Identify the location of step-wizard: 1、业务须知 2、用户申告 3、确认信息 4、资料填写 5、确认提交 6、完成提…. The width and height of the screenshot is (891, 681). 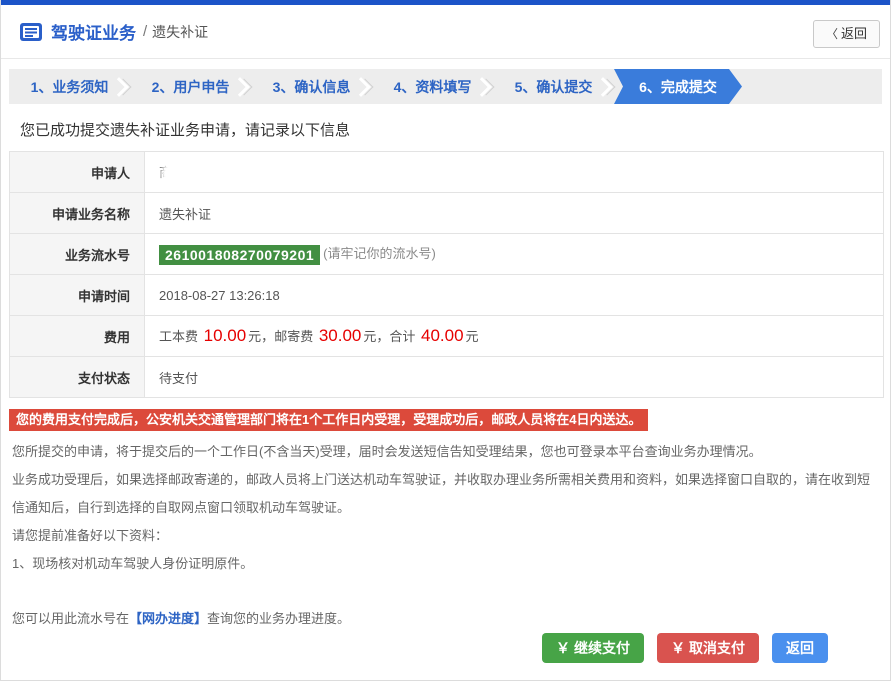
(445, 86).